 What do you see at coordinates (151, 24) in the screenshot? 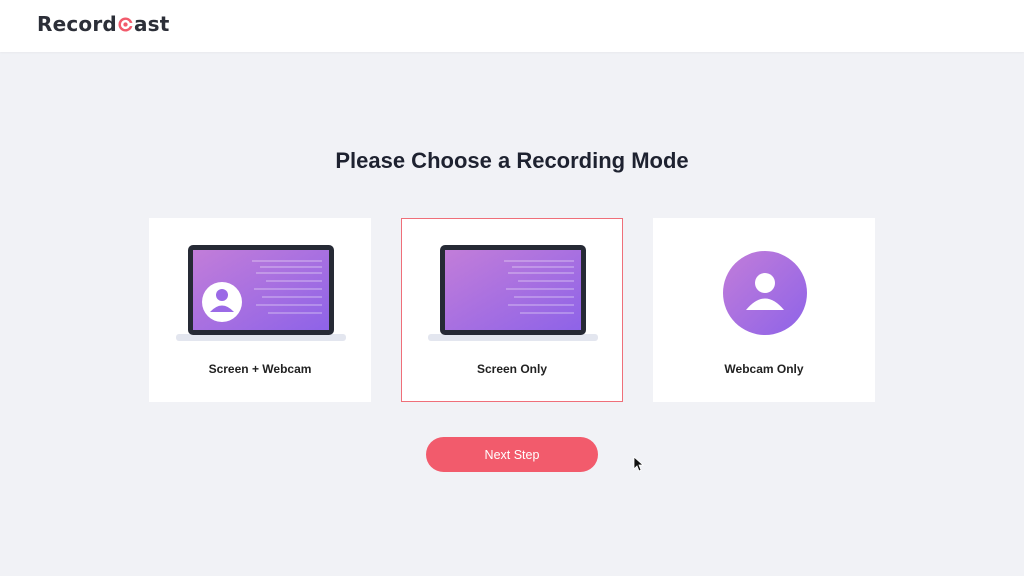
I see `logo-text-ast: ast` at bounding box center [151, 24].